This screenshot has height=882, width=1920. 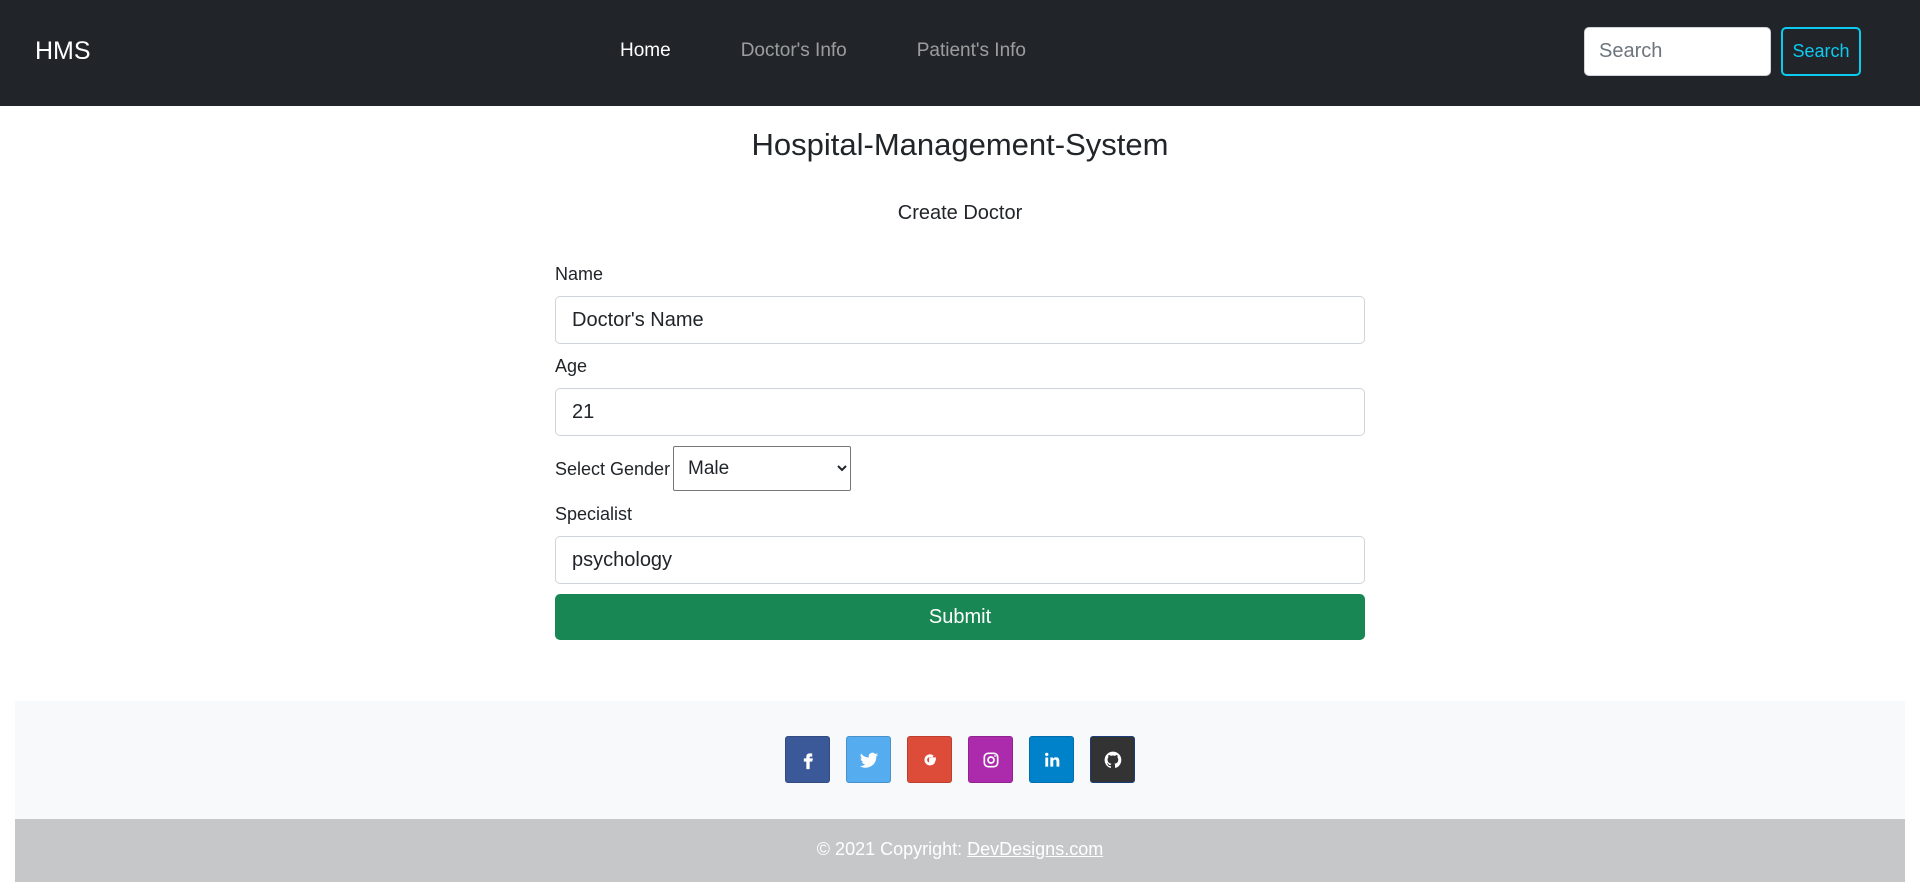 I want to click on google-icon, so click(x=929, y=759).